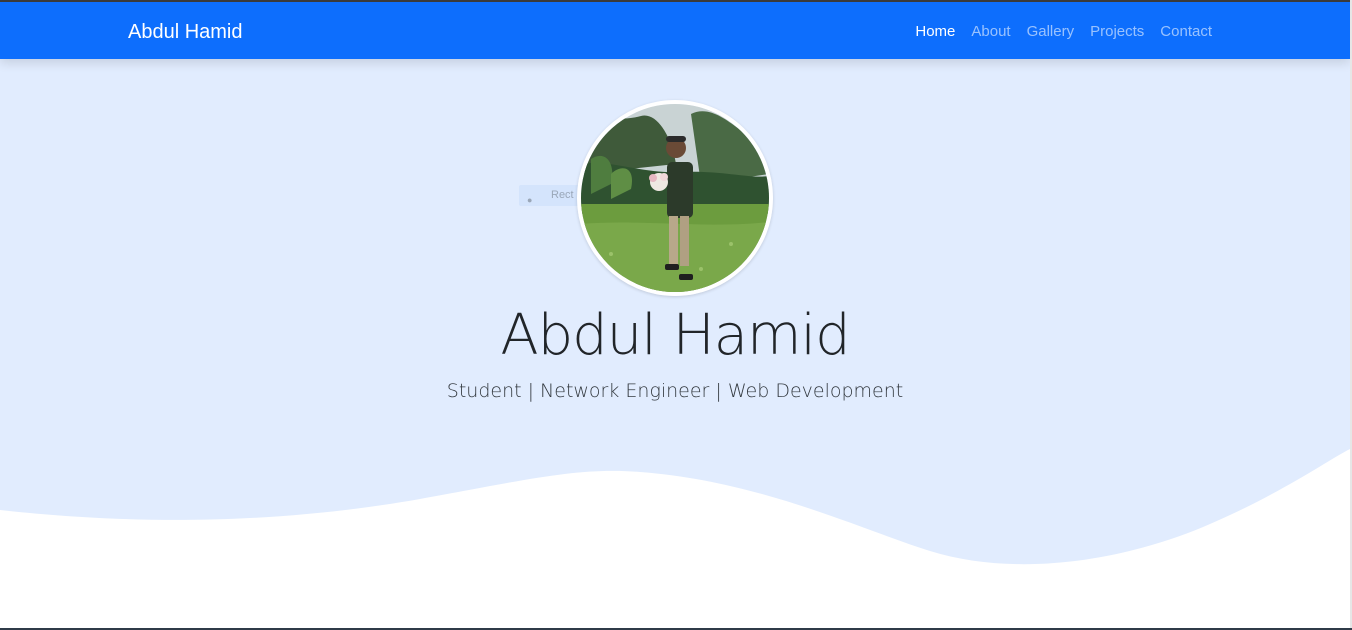 The image size is (1352, 630). I want to click on profile-avatar, so click(675, 198).